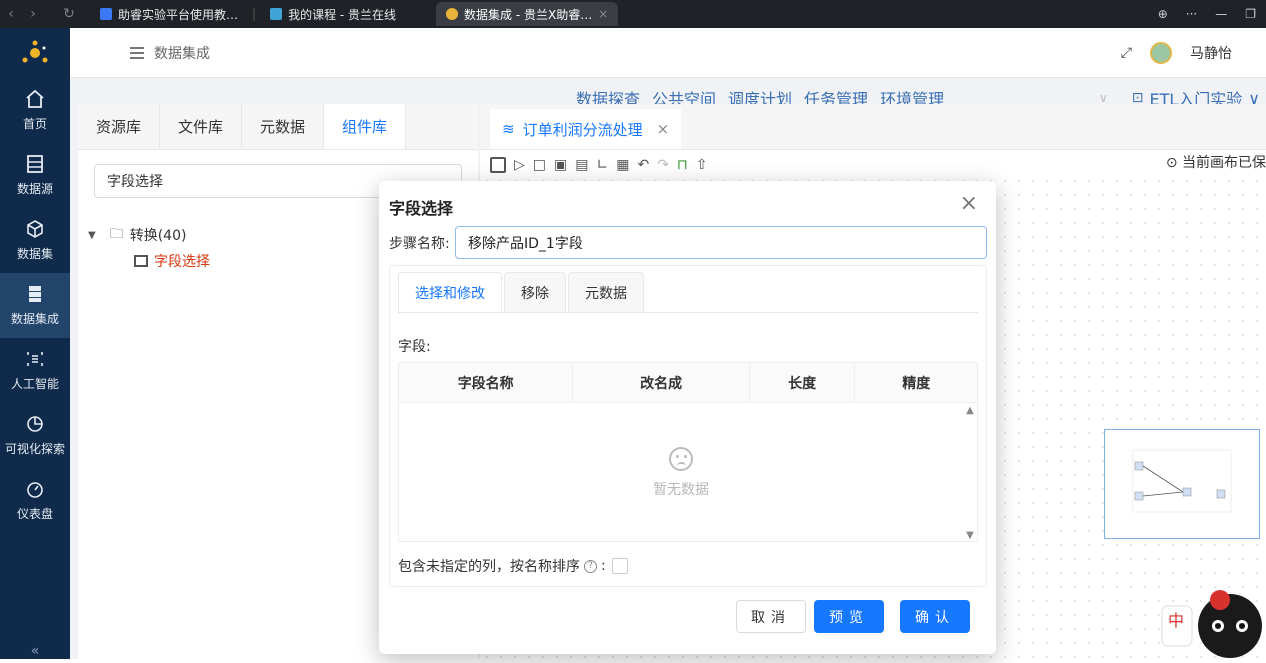  I want to click on save-status-text: 当前画布已保, so click(1224, 163).